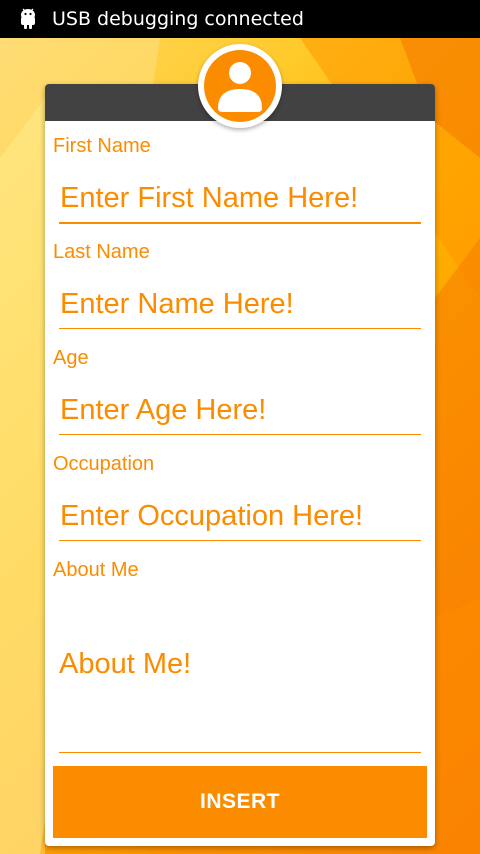 The height and width of the screenshot is (854, 480). I want to click on avatar, so click(240, 86).